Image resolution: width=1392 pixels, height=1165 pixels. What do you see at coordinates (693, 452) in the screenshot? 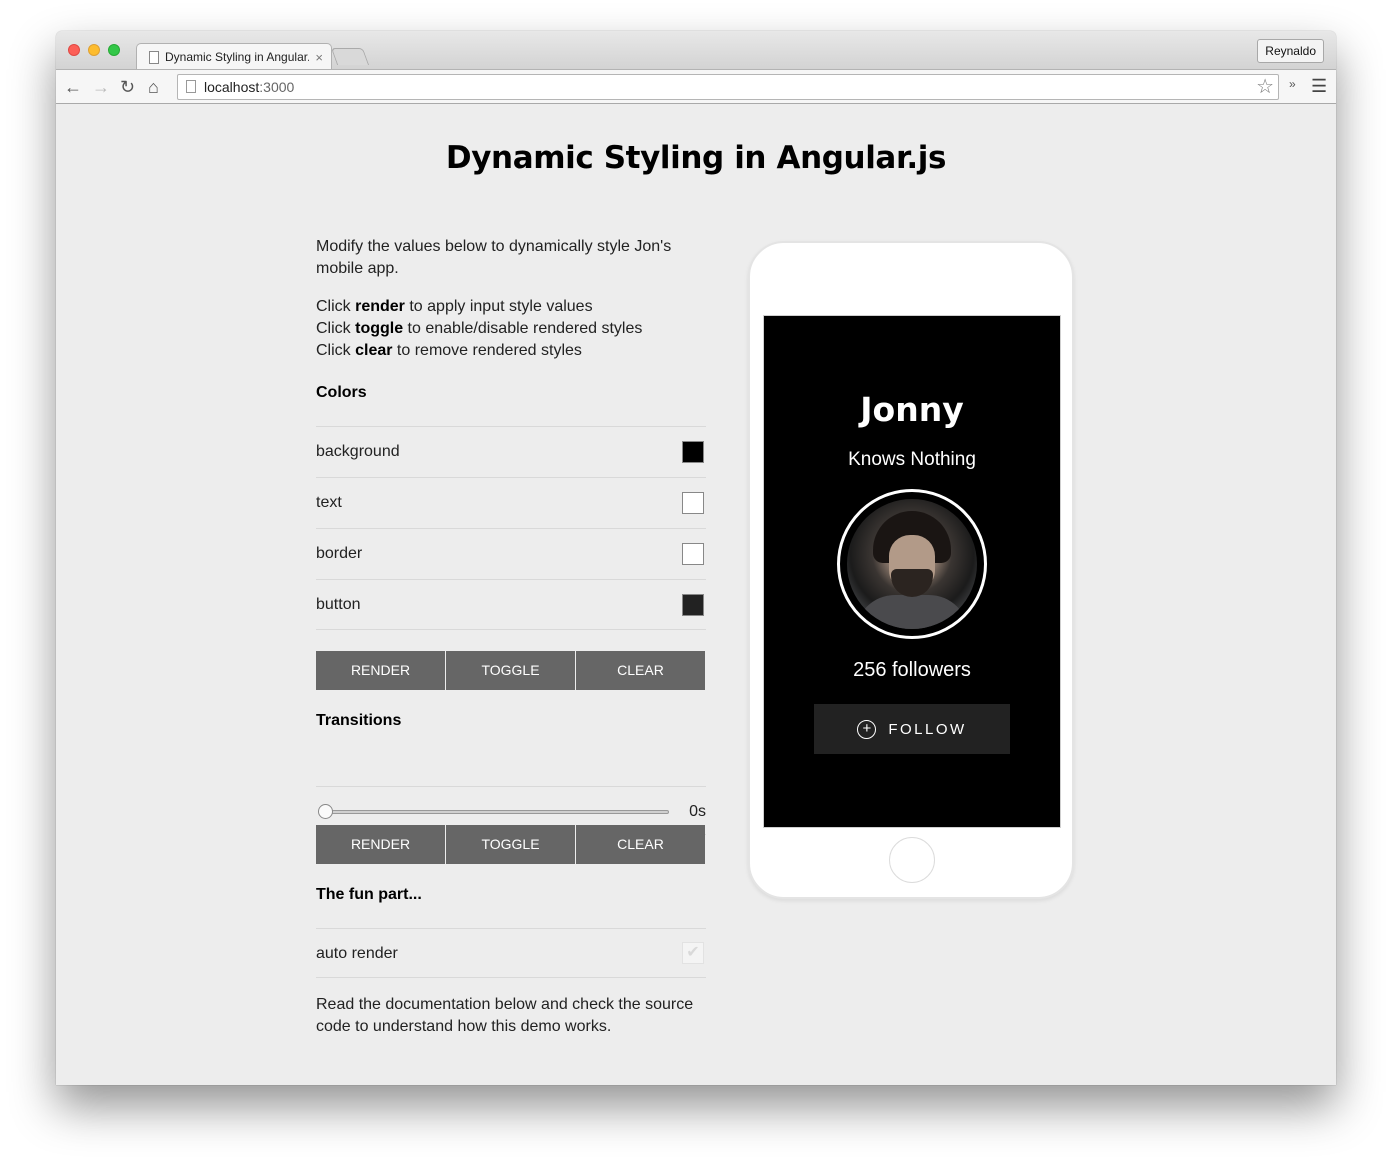
I see `color-swatch-background` at bounding box center [693, 452].